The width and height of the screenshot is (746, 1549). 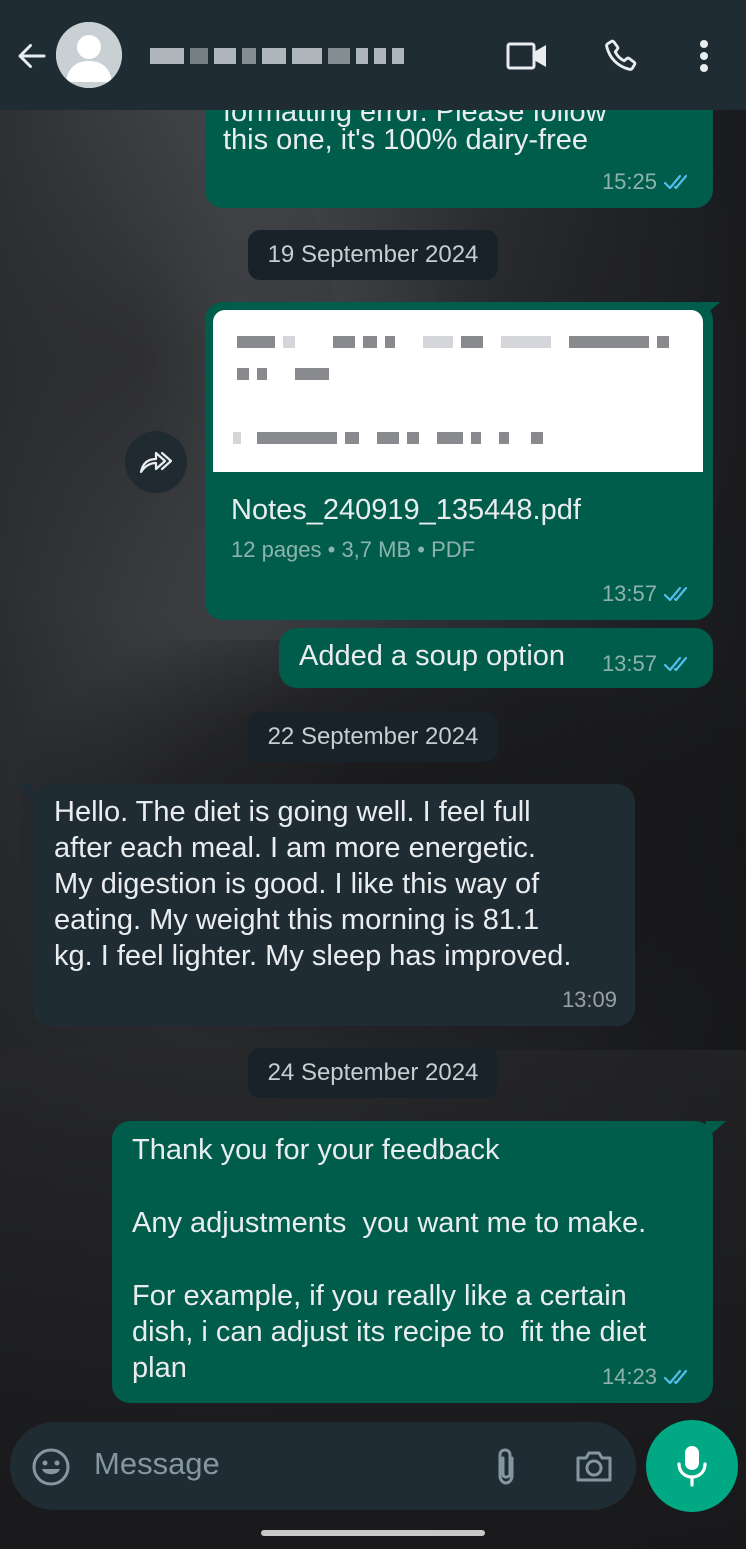 What do you see at coordinates (297, 920) in the screenshot?
I see `message-line: eating. My weight this morning is 81.1` at bounding box center [297, 920].